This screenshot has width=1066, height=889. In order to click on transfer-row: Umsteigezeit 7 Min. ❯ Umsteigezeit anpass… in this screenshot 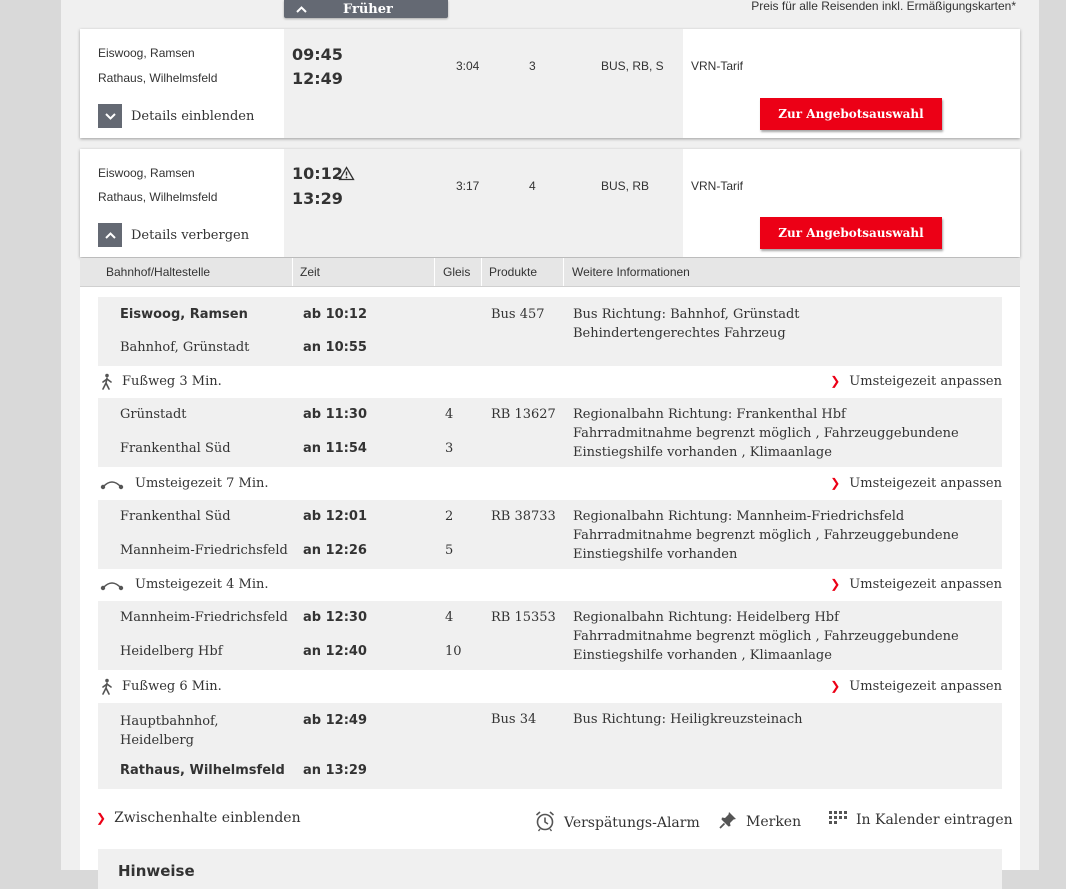, I will do `click(550, 484)`.